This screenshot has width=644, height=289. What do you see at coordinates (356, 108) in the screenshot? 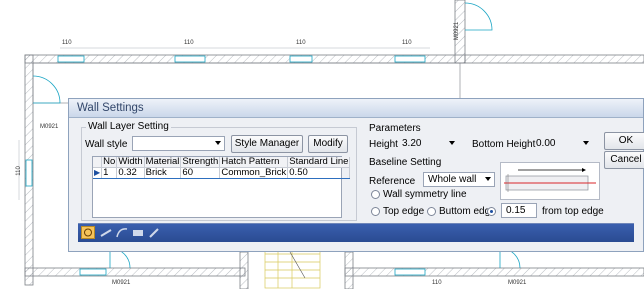
I see `dialog-titlebar: Wall Settings` at bounding box center [356, 108].